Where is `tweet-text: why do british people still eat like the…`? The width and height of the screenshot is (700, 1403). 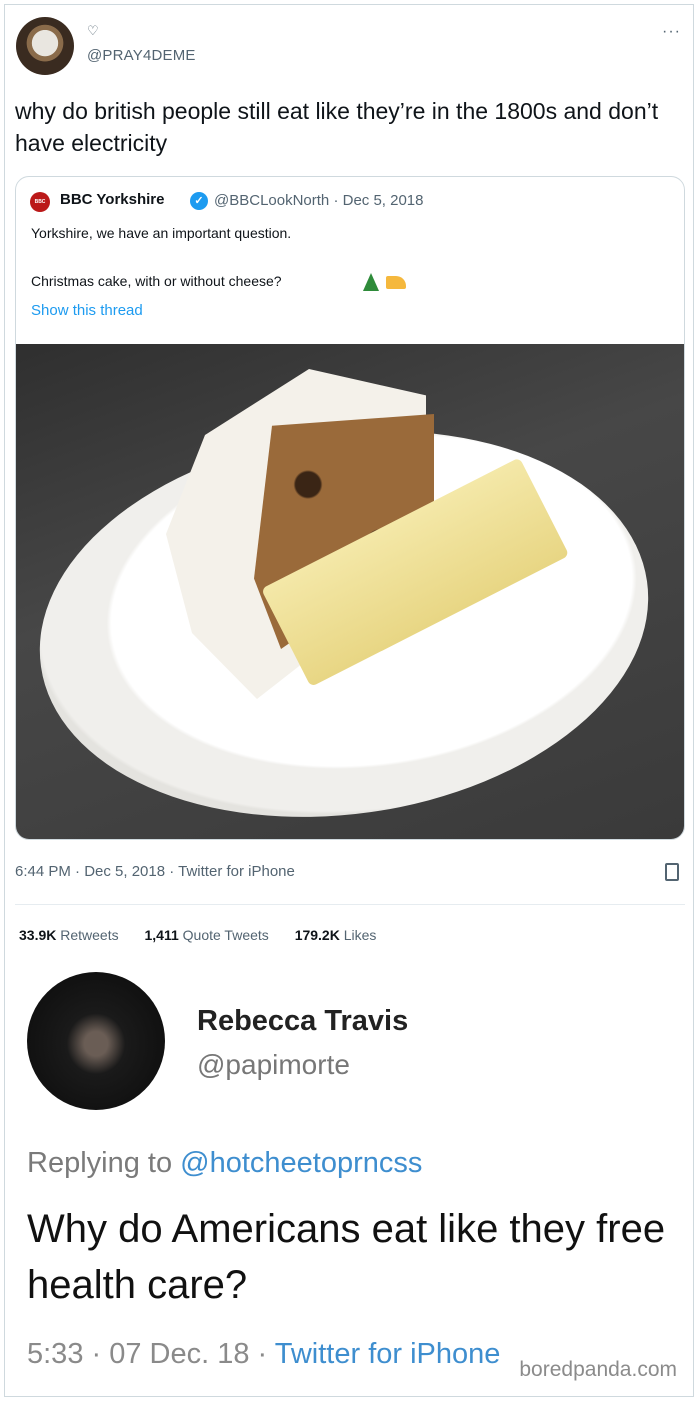 tweet-text: why do british people still eat like the… is located at coordinates (337, 127).